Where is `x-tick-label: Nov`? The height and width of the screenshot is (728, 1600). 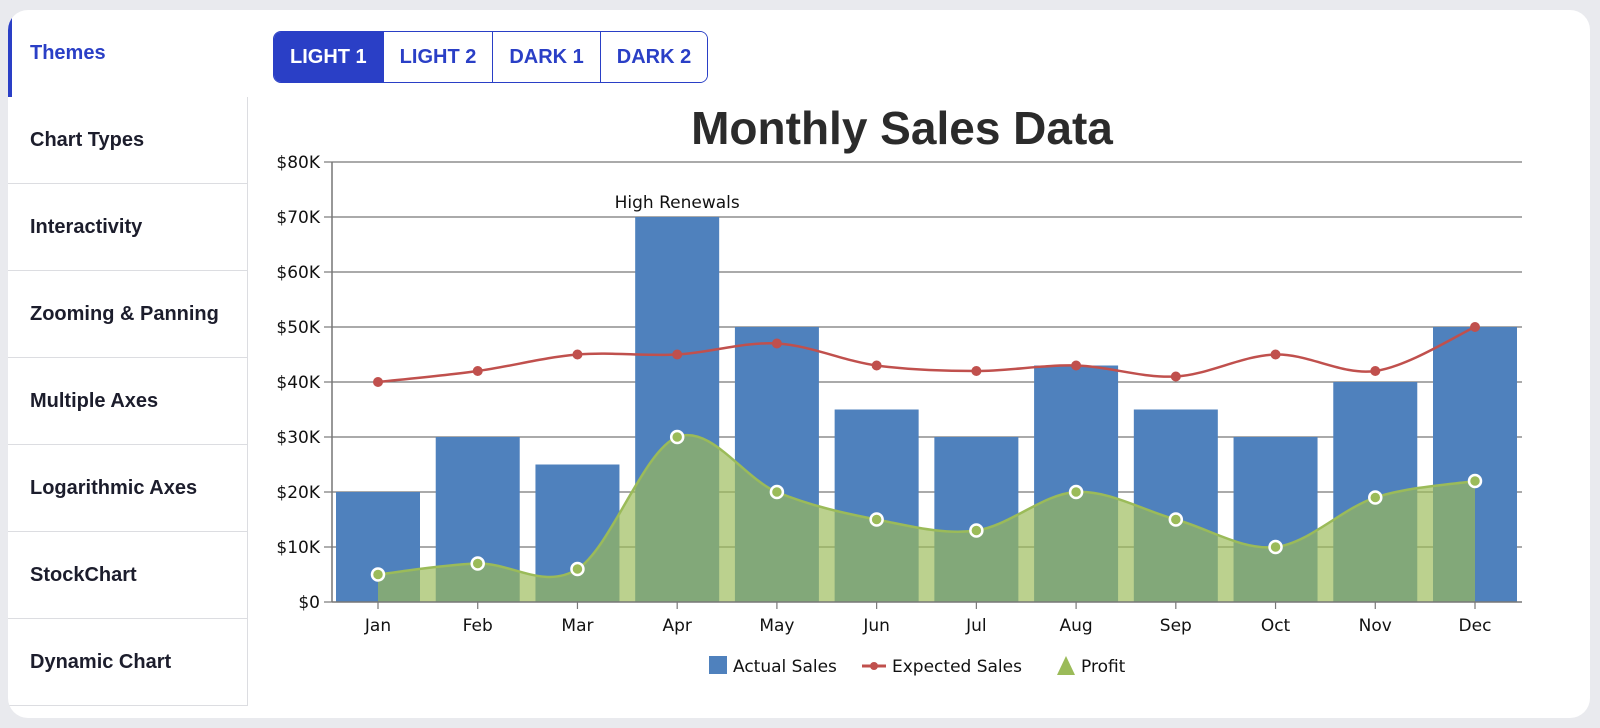 x-tick-label: Nov is located at coordinates (1375, 626).